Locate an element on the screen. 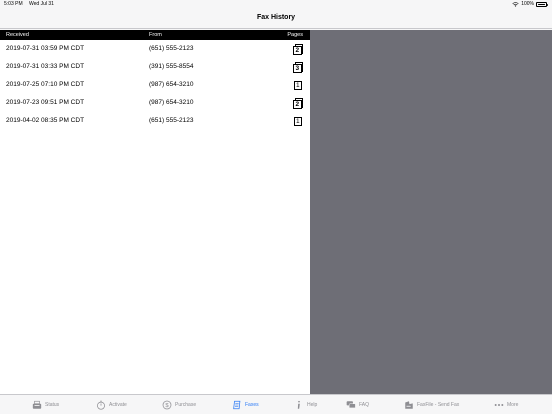  pages-count: 3 is located at coordinates (297, 68).